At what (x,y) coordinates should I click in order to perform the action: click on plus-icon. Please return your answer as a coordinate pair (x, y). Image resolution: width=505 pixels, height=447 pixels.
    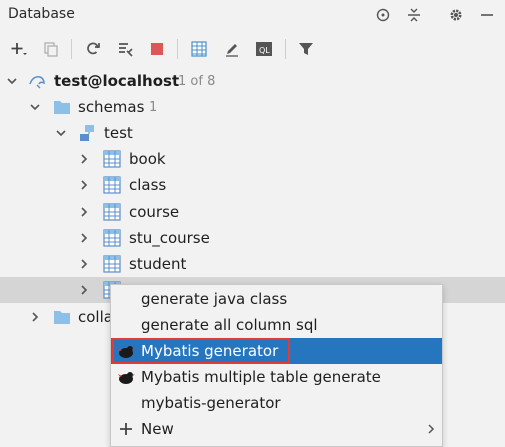
    Looking at the image, I should click on (126, 429).